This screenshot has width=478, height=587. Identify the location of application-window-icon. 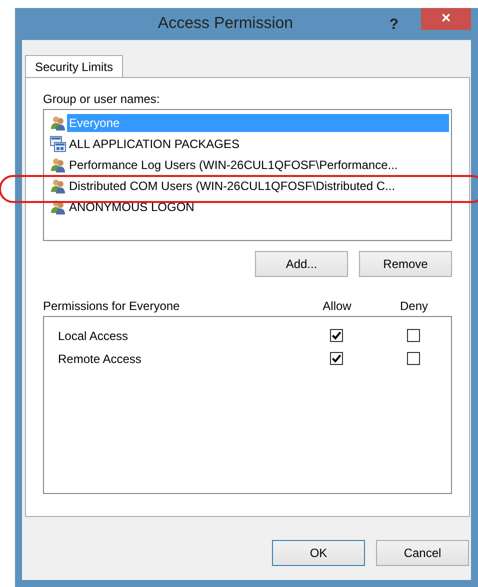
(58, 144).